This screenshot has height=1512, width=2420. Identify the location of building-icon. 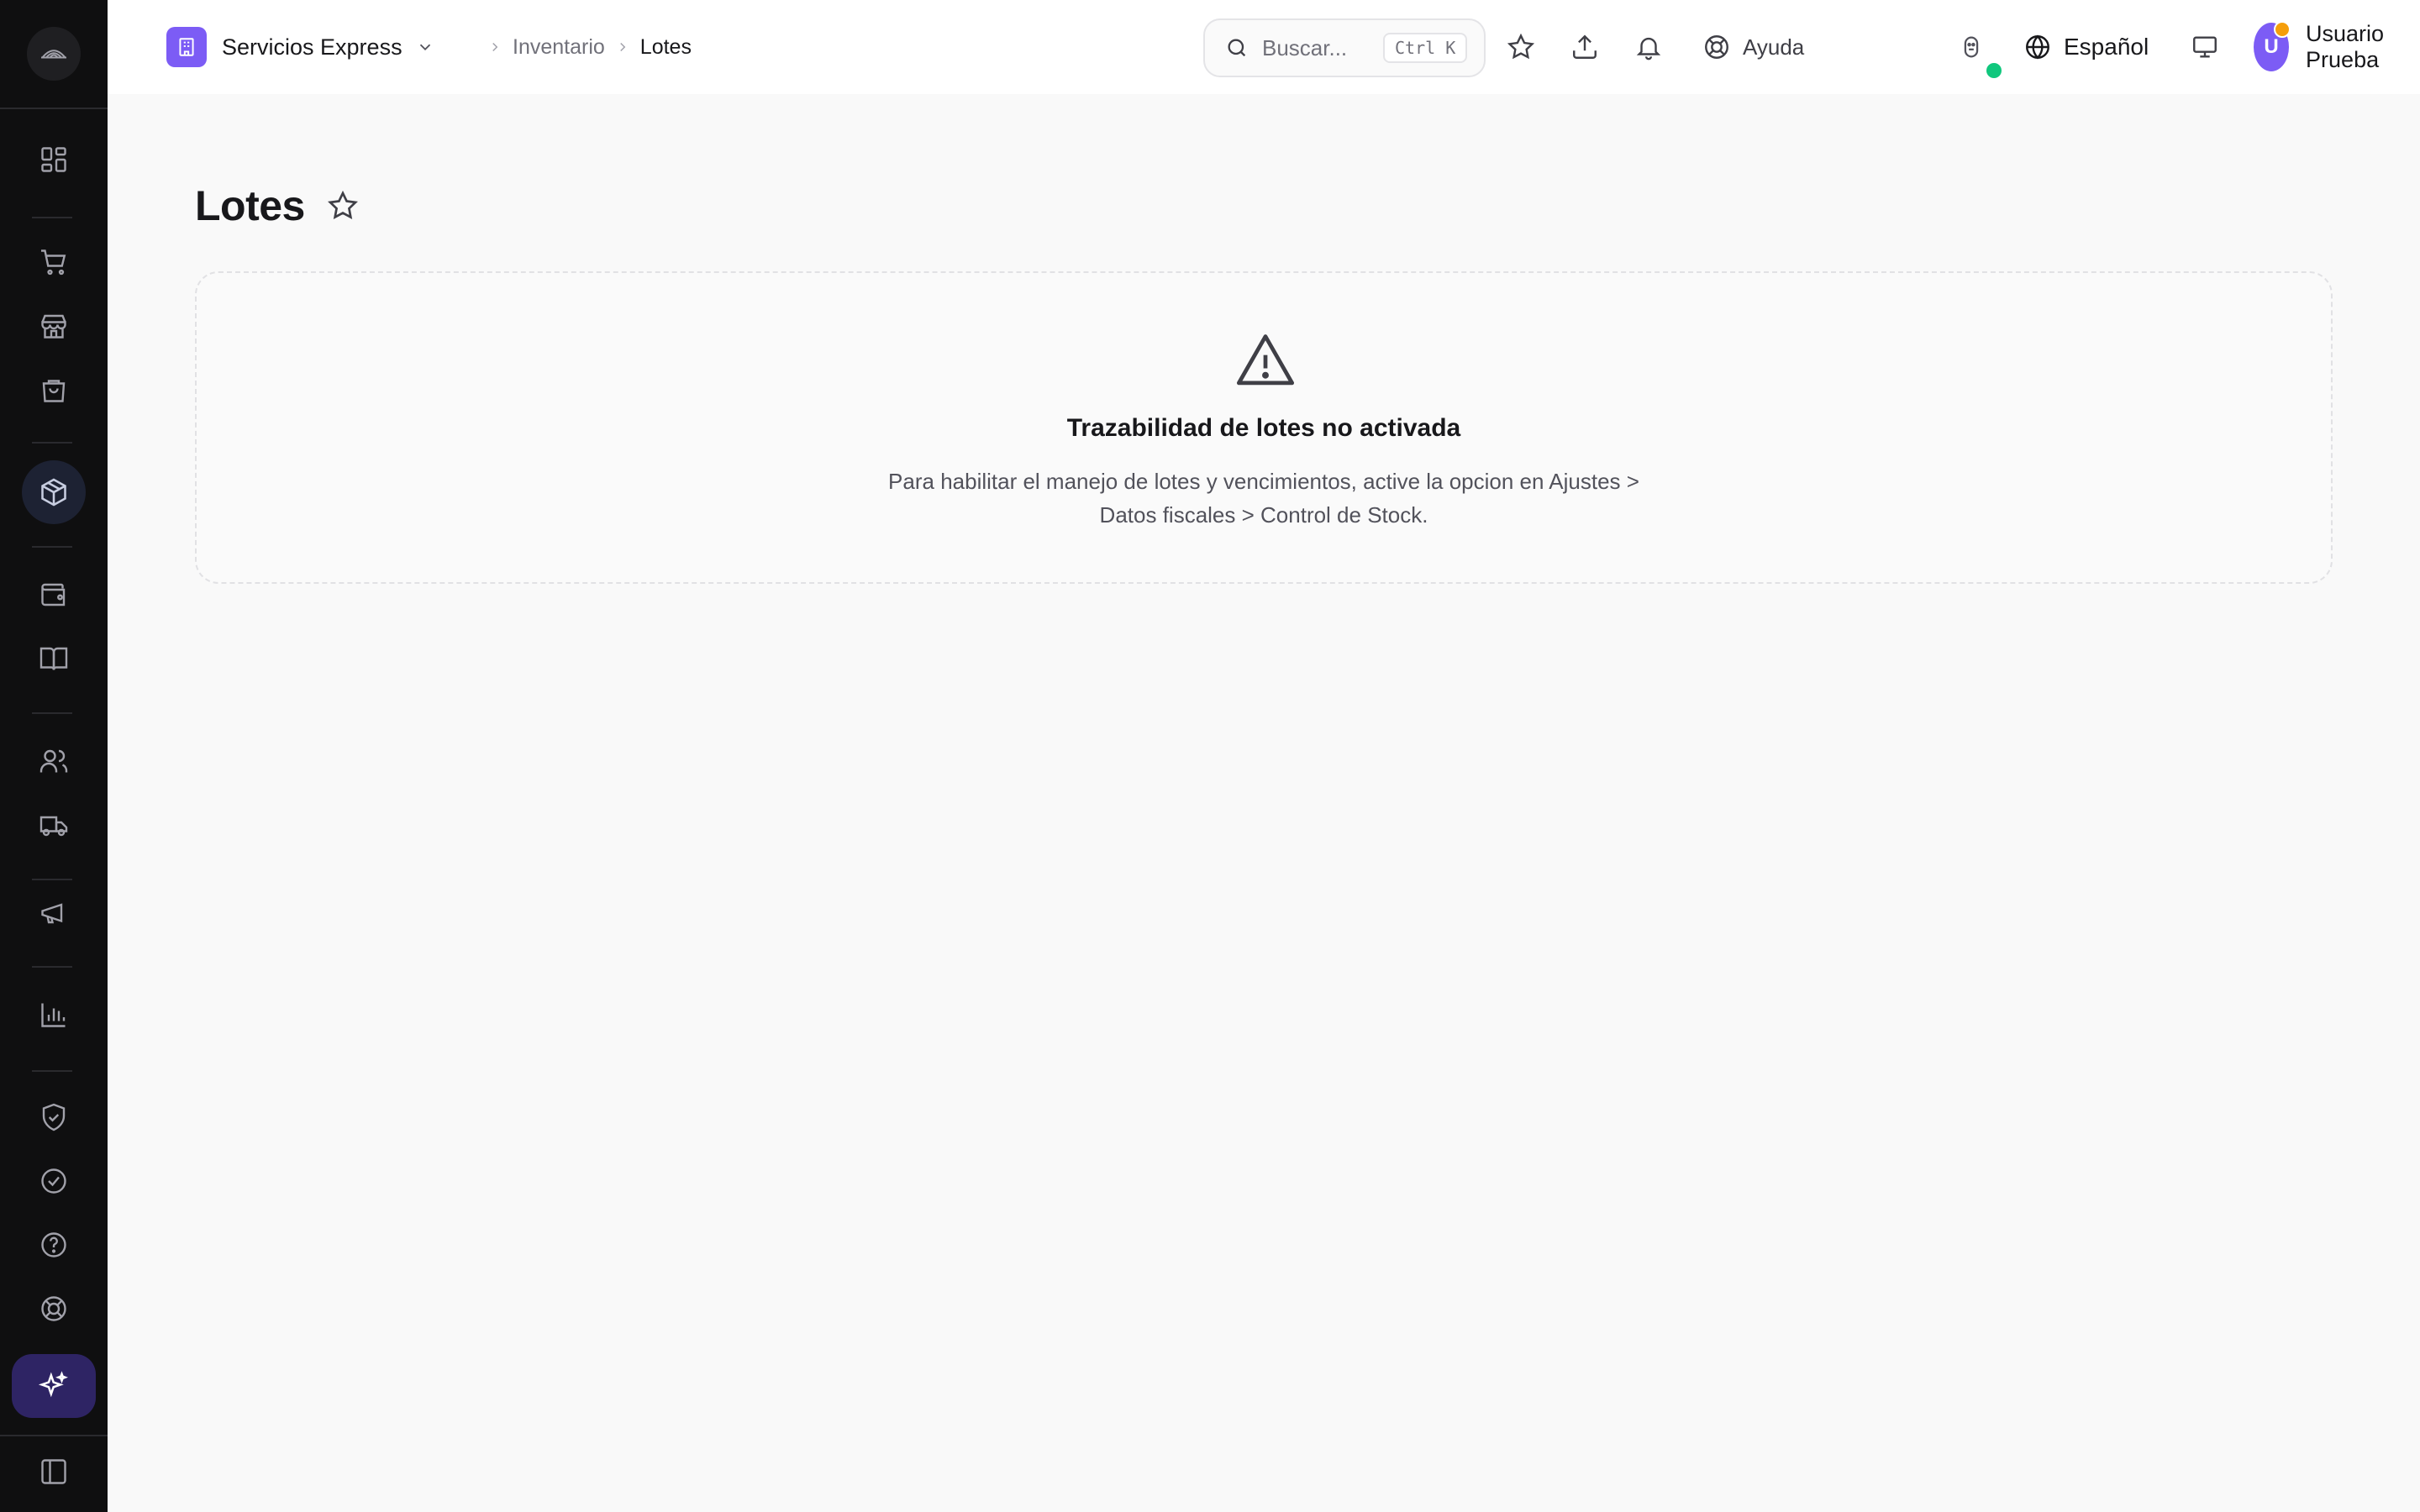
(187, 47).